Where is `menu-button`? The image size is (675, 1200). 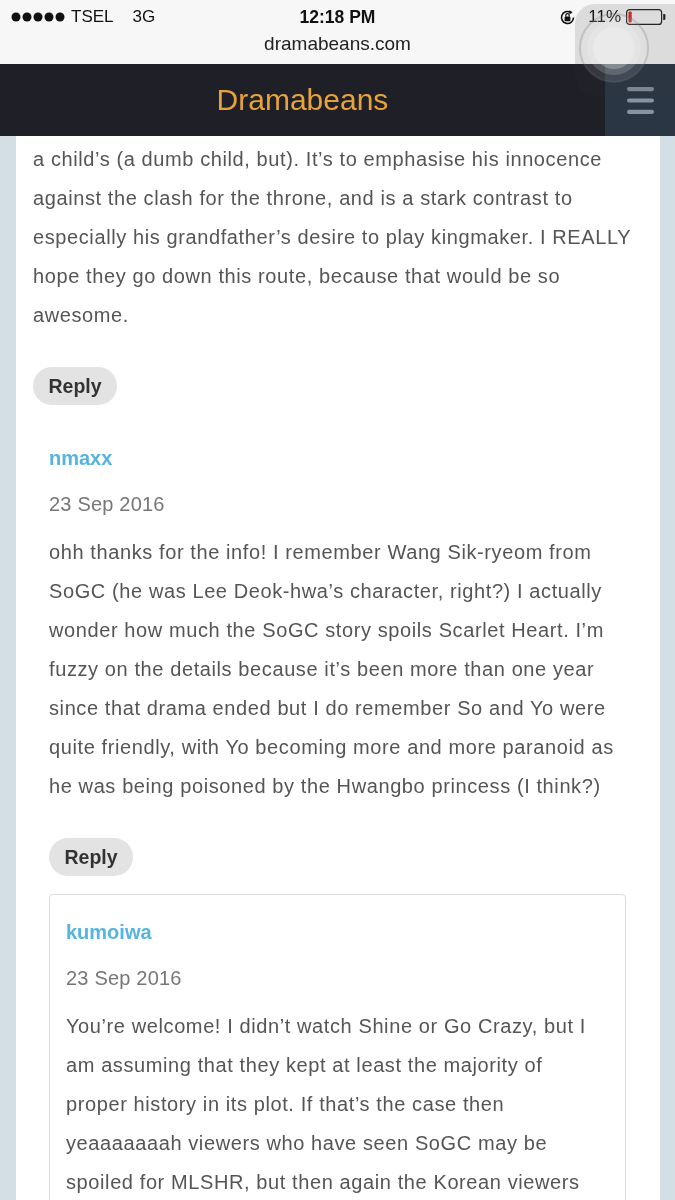
menu-button is located at coordinates (640, 100).